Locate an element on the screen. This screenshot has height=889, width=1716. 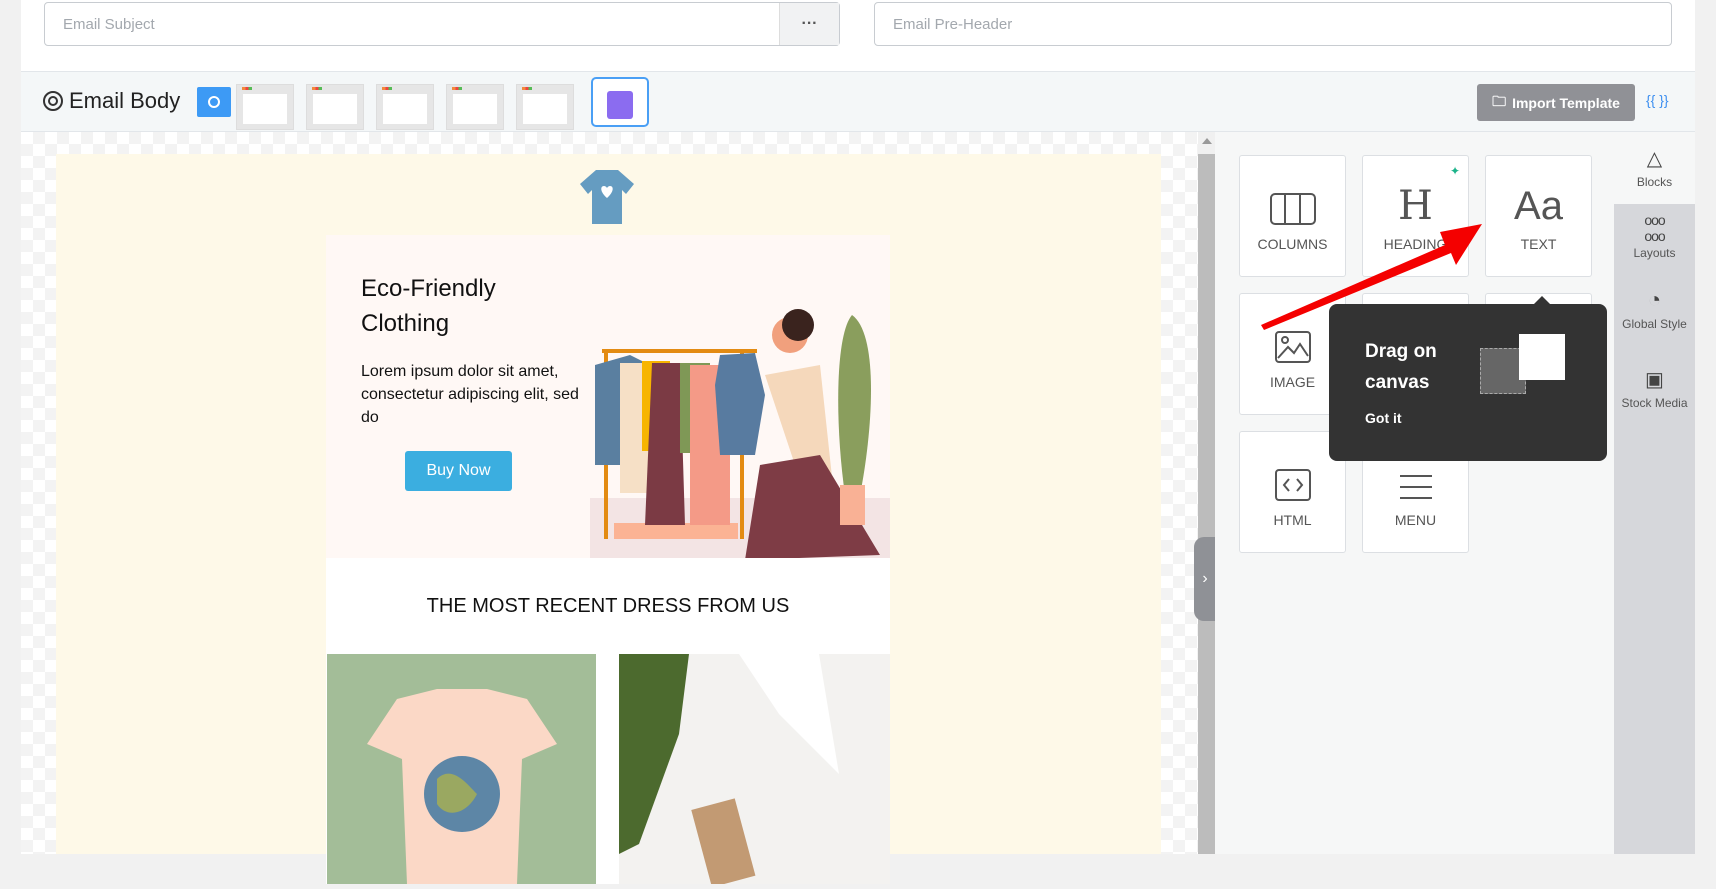
tab-stock-media: ▣ Stock Media is located at coordinates (1654, 388).